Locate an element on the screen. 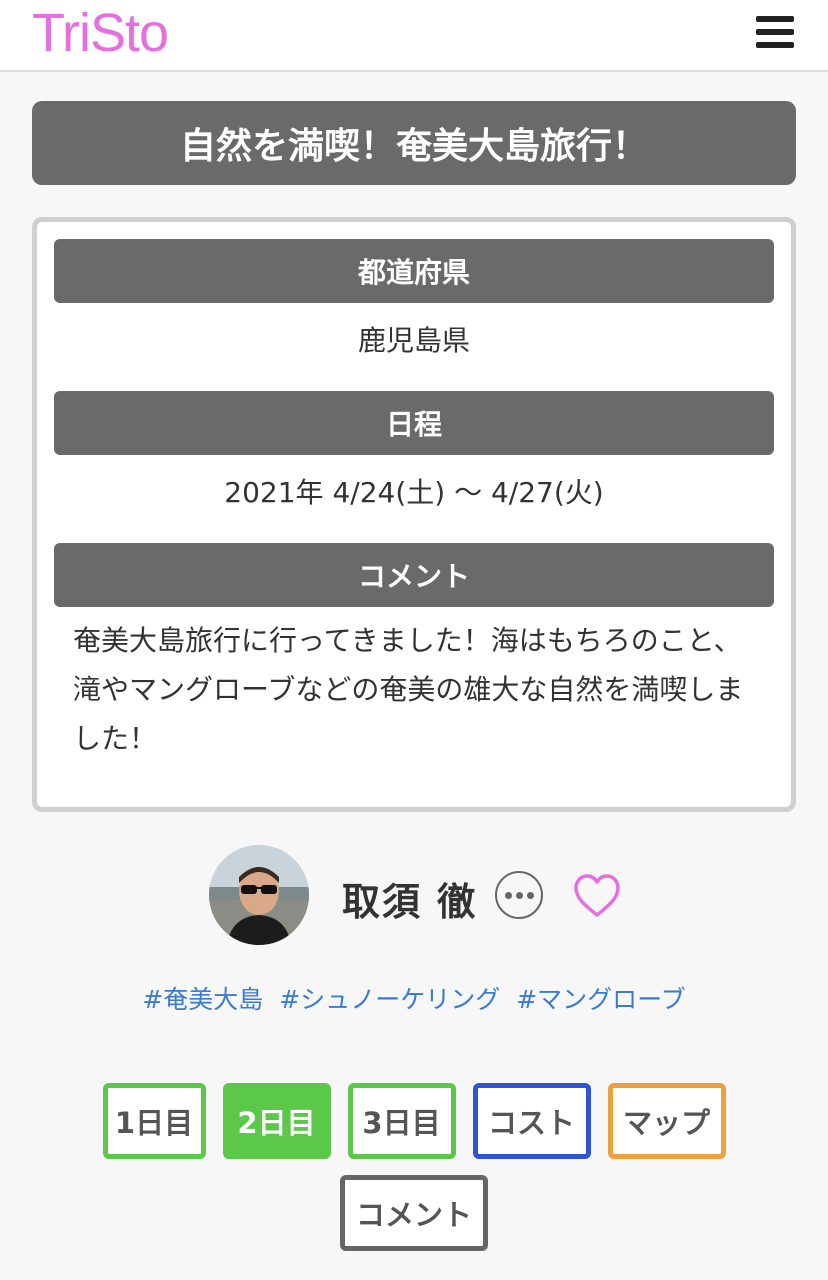 The width and height of the screenshot is (828, 1280). day-tabs: 1日目 2日目 3日目 コスト マップ is located at coordinates (414, 1121).